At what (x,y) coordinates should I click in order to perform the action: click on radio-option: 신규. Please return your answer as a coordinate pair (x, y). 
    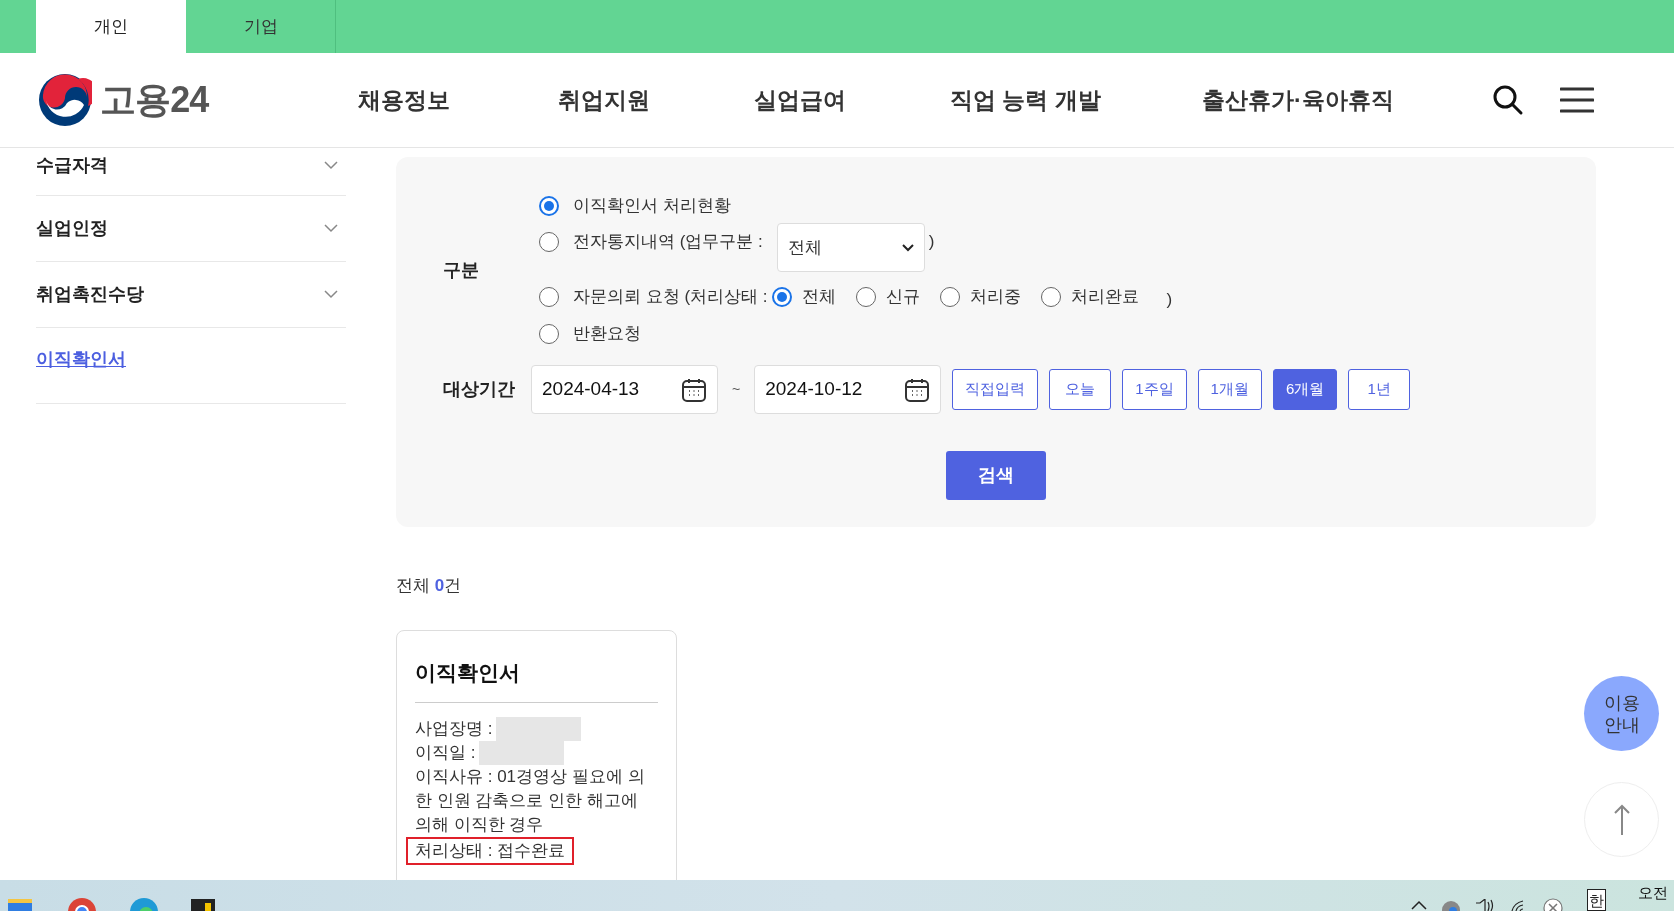
    Looking at the image, I should click on (887, 297).